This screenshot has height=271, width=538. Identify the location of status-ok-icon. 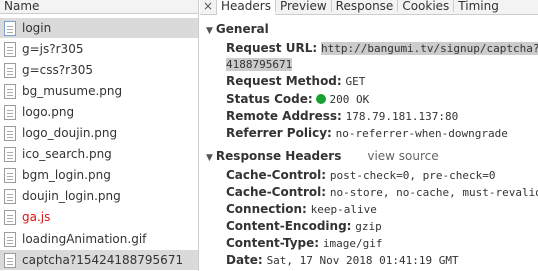
(321, 99).